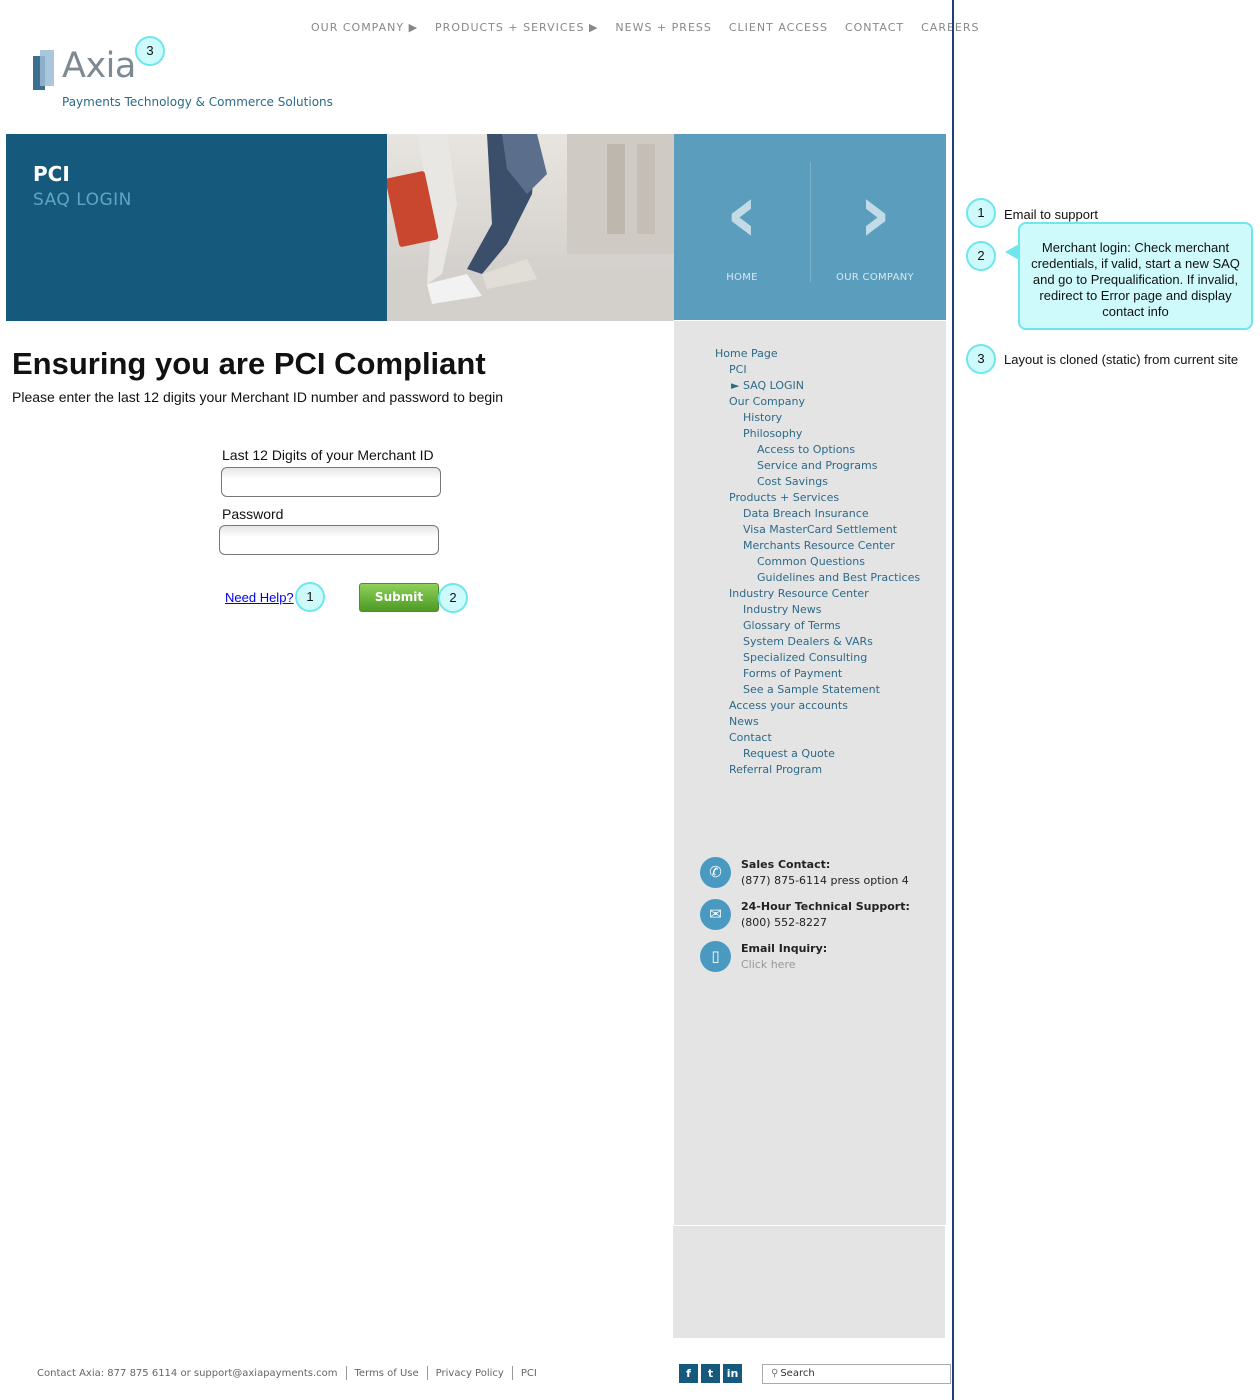  I want to click on tree-item-glossary-of-terms: Glossary of Terms, so click(792, 625).